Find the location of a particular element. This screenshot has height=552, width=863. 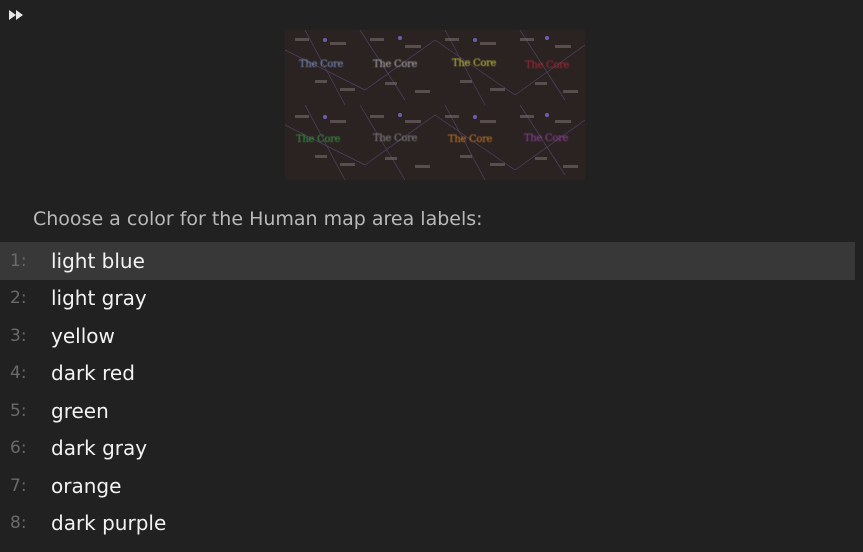

choice-number: 7: is located at coordinates (18, 485).